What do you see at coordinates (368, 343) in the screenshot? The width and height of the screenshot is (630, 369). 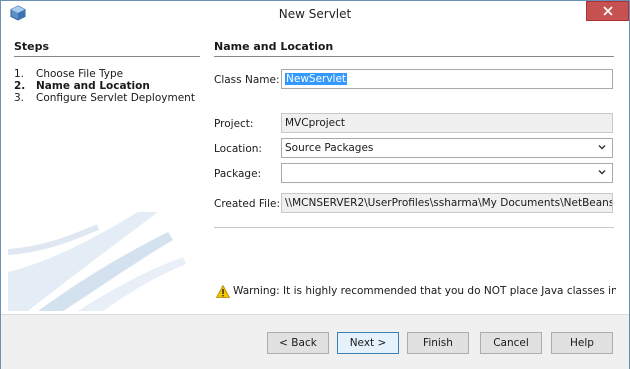 I see `next-button: Next >` at bounding box center [368, 343].